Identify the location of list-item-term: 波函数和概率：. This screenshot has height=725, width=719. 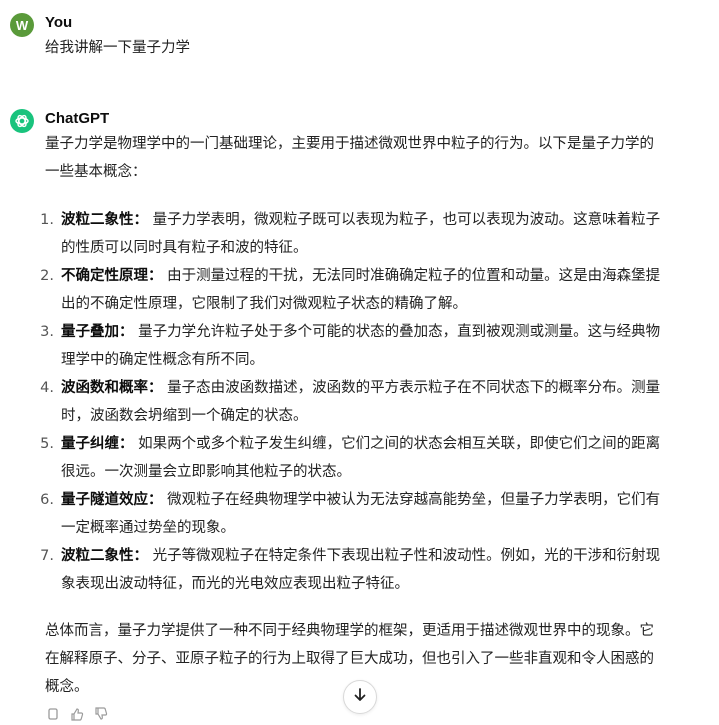
(112, 388).